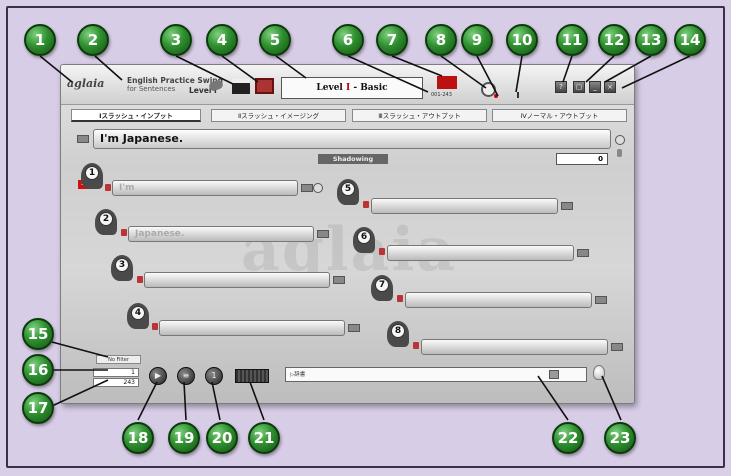 The width and height of the screenshot is (731, 476). What do you see at coordinates (614, 40) in the screenshot?
I see `callout-12: 12` at bounding box center [614, 40].